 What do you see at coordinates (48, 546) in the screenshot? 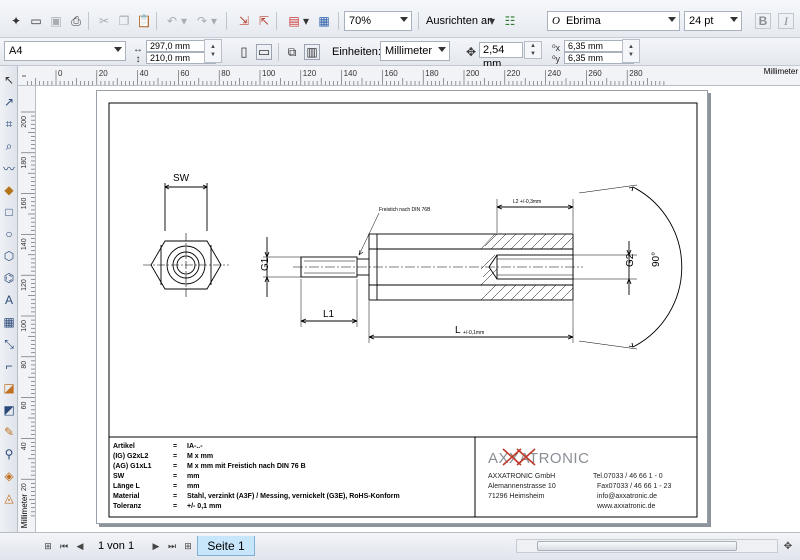
I see `add-page-icon: ⊞` at bounding box center [48, 546].